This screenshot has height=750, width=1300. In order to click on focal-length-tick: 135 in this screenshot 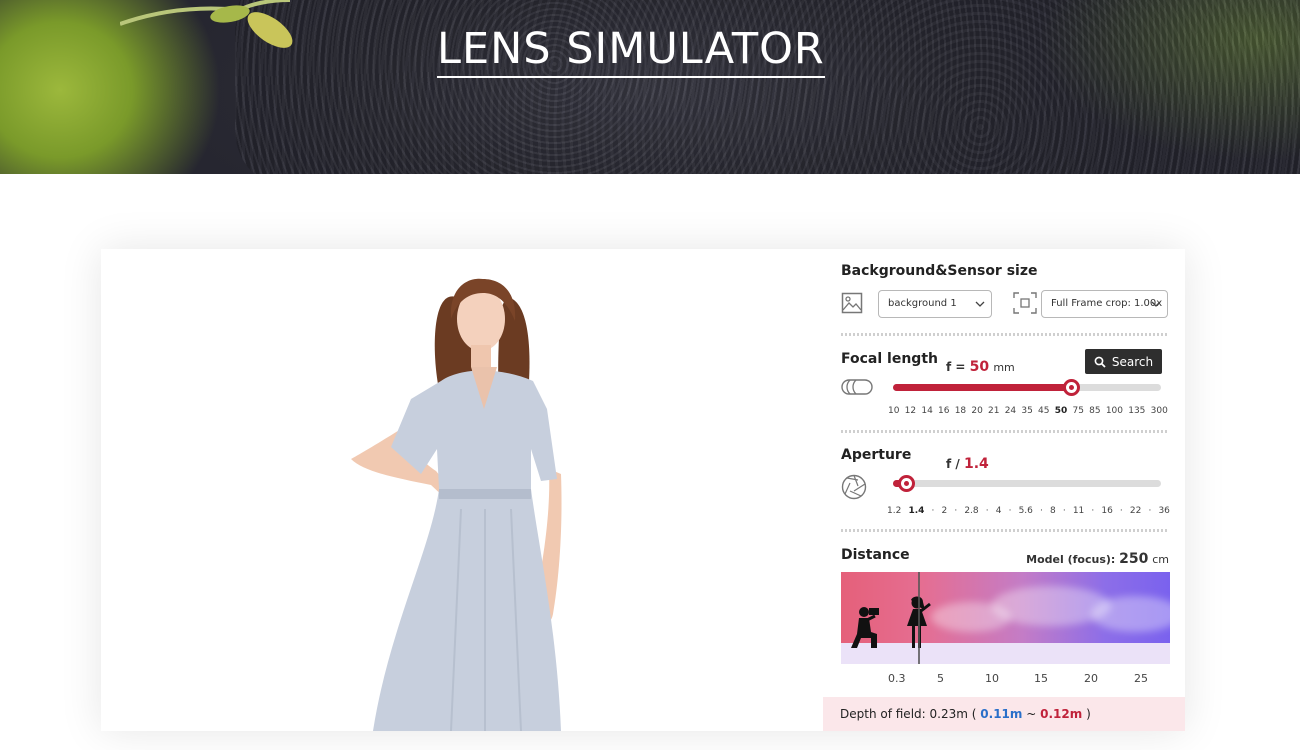, I will do `click(1136, 411)`.